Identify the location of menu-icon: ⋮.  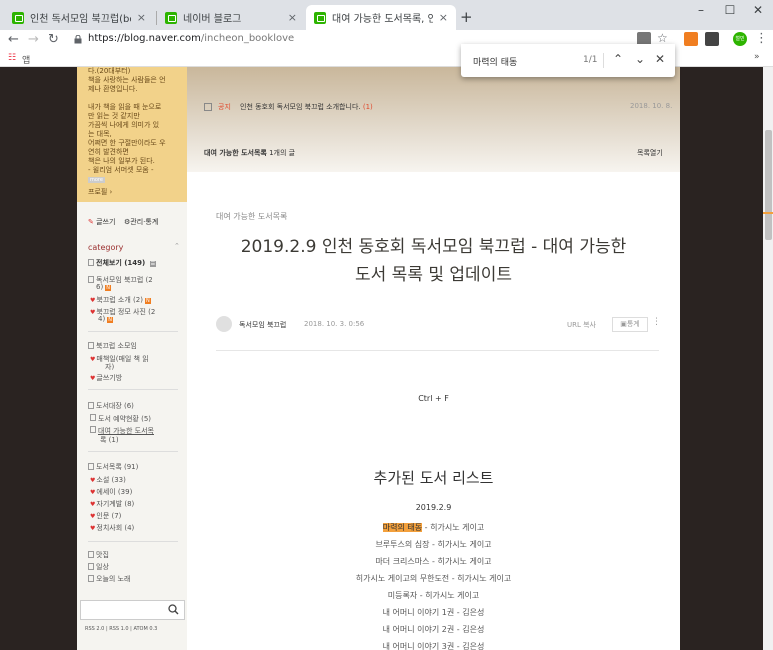
(761, 38).